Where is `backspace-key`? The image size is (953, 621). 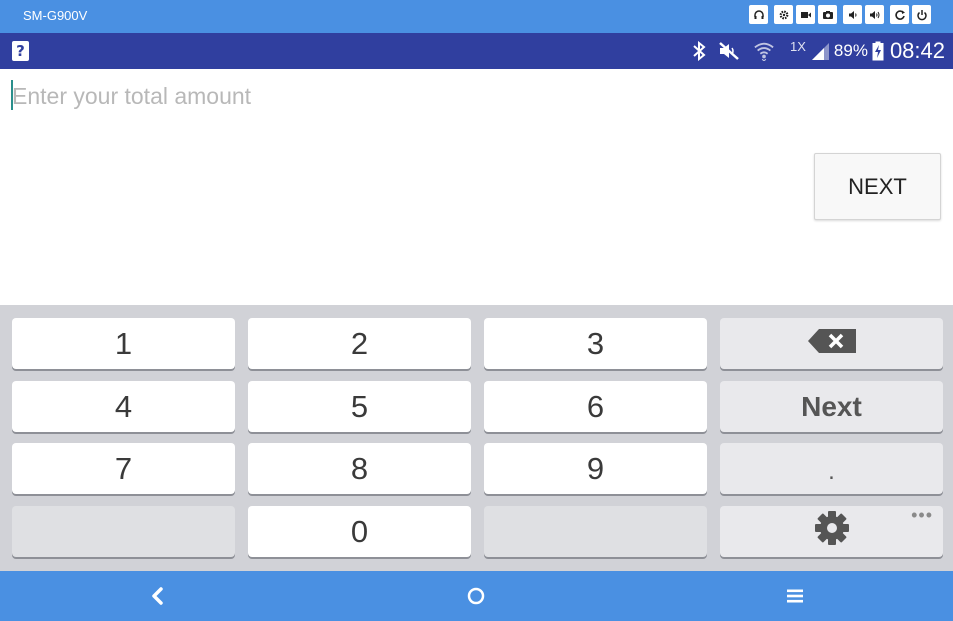
backspace-key is located at coordinates (831, 343).